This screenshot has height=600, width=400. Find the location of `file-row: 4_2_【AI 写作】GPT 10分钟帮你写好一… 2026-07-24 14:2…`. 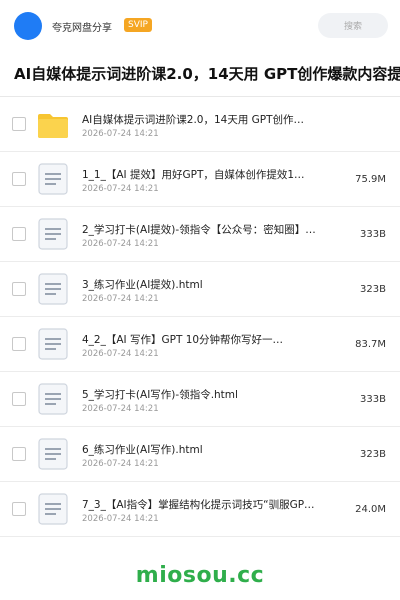

file-row: 4_2_【AI 写作】GPT 10分钟帮你写好一… 2026-07-24 14:2… is located at coordinates (200, 344).